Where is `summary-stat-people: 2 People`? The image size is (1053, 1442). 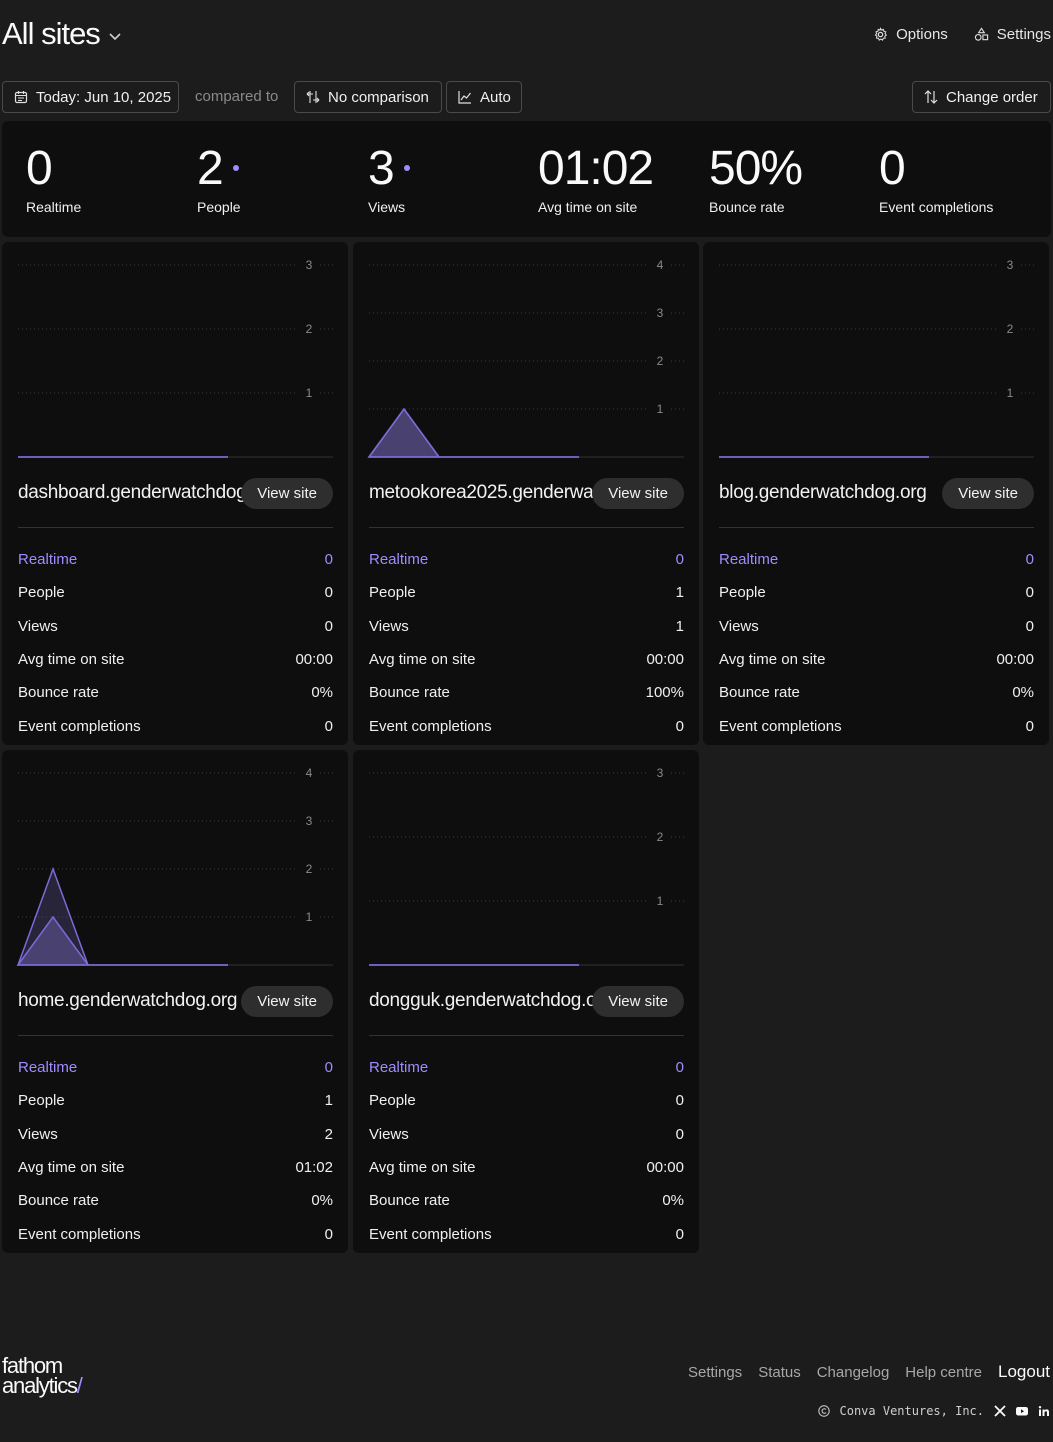 summary-stat-people: 2 People is located at coordinates (219, 179).